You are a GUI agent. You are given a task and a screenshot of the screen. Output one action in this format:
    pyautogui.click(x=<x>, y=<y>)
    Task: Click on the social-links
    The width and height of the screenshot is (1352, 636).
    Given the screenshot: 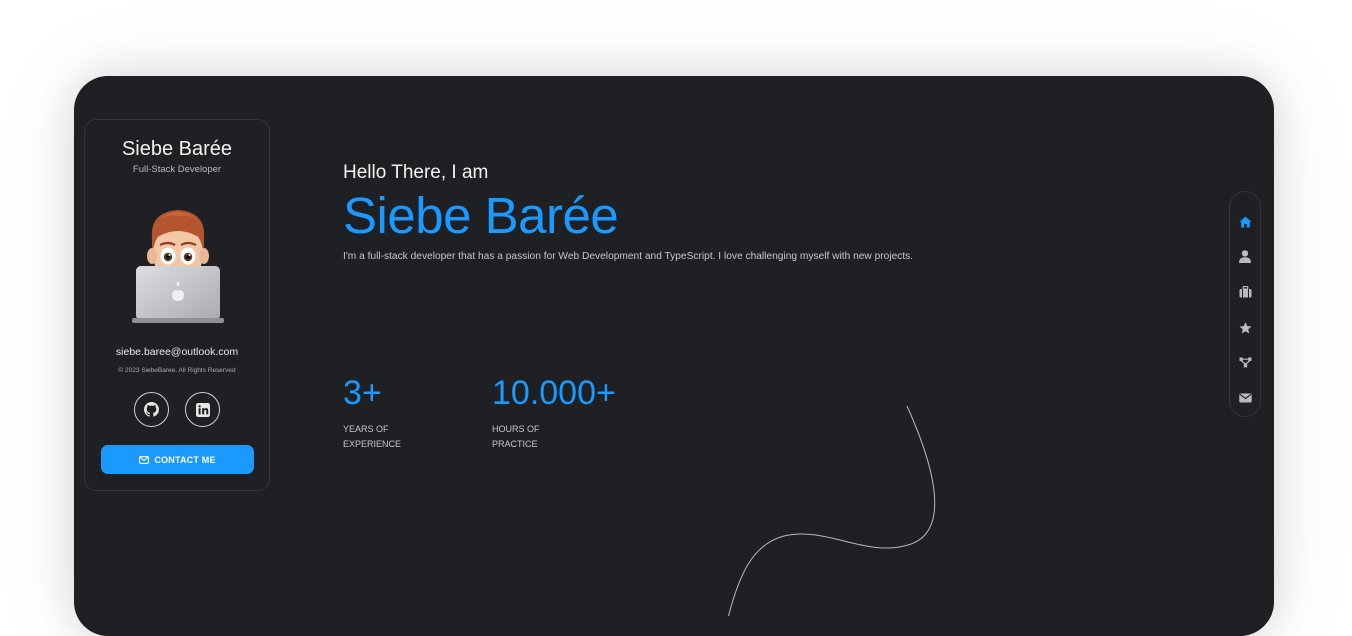 What is the action you would take?
    pyautogui.click(x=177, y=409)
    